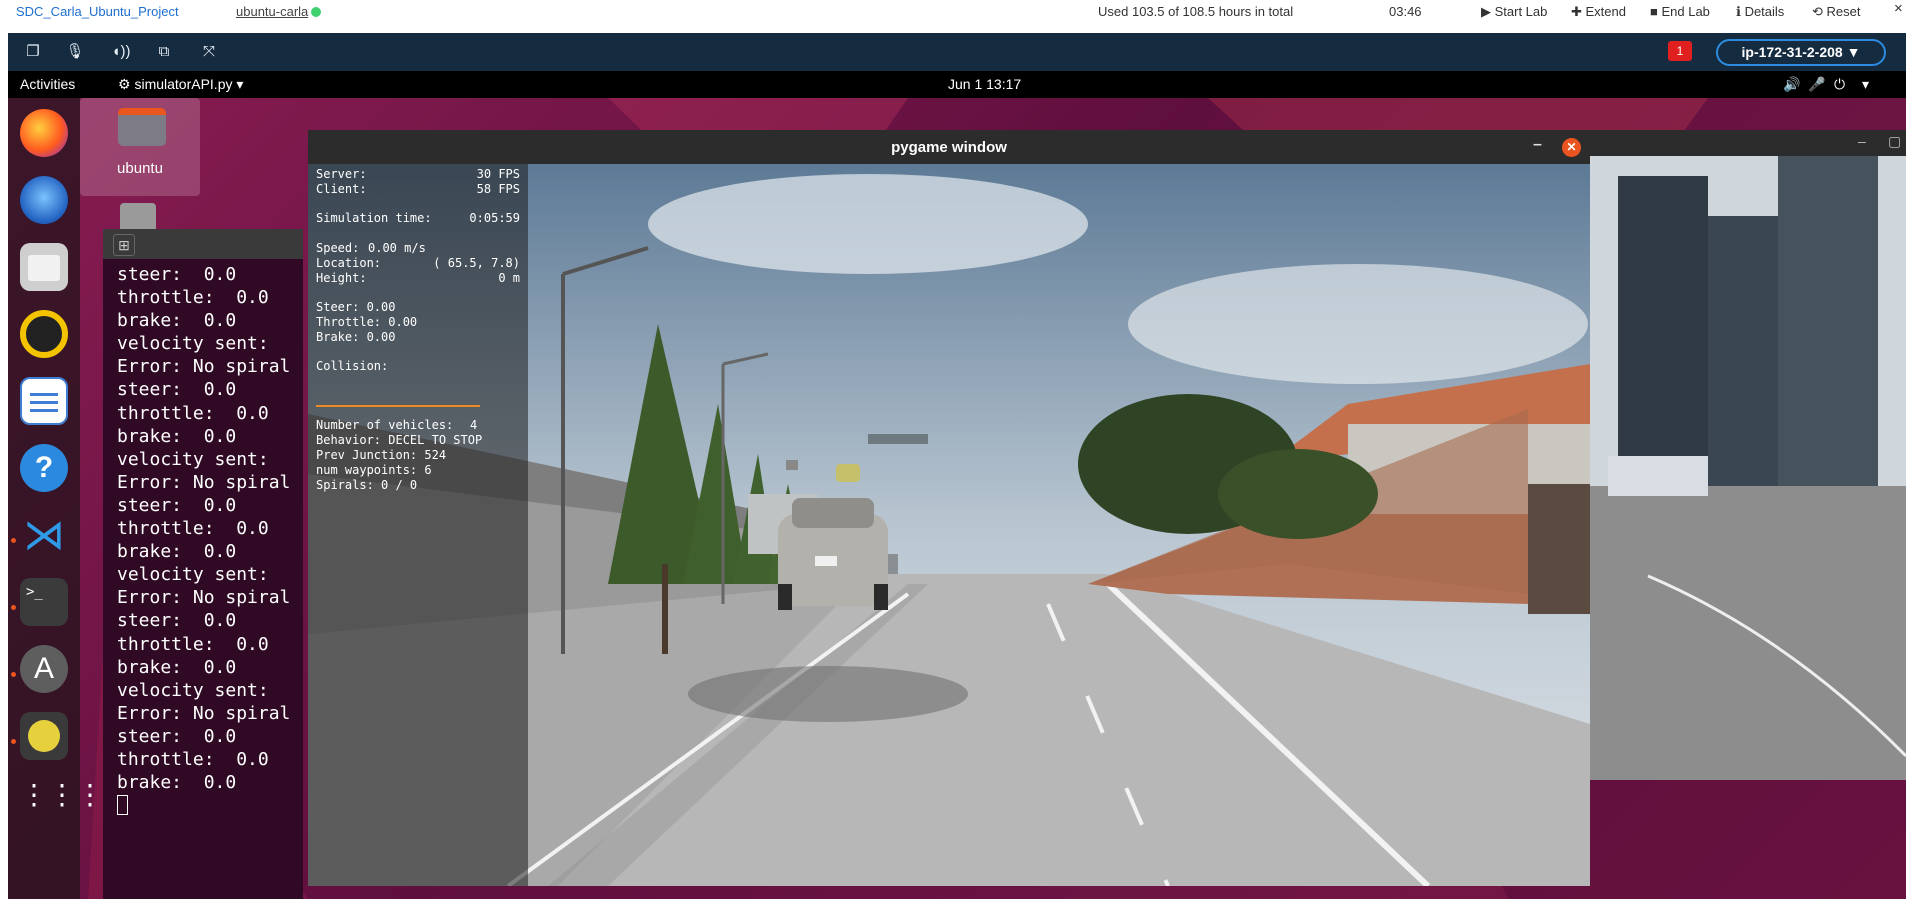 The image size is (1915, 903). What do you see at coordinates (1853, 52) in the screenshot?
I see `caret-down-icon: ▼` at bounding box center [1853, 52].